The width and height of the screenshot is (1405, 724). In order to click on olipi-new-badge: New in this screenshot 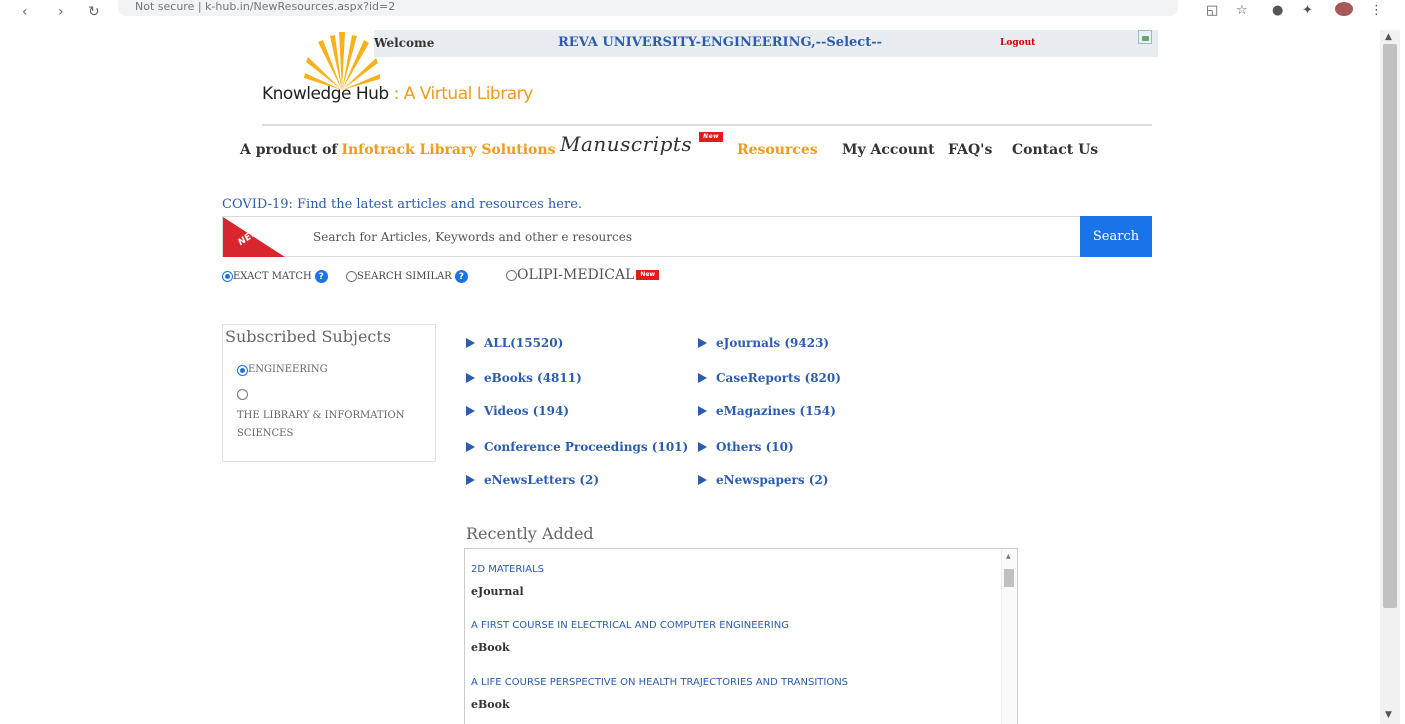, I will do `click(648, 275)`.